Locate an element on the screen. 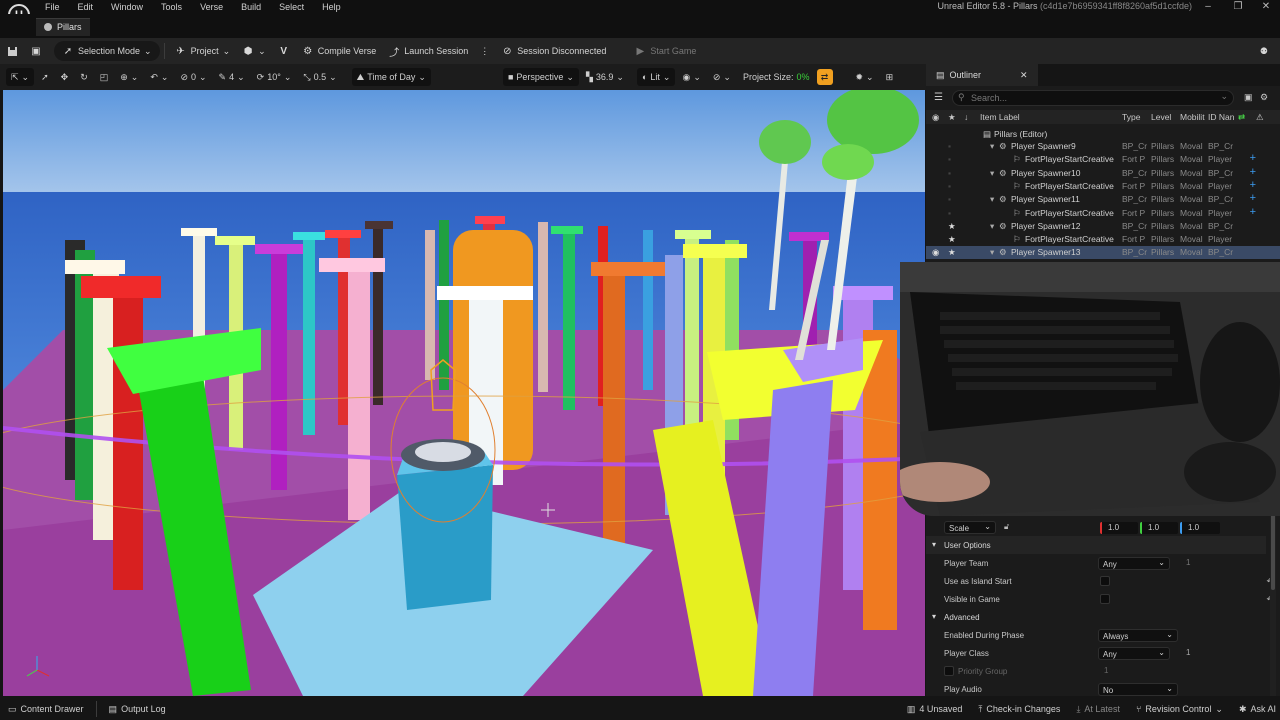  checkin-button: ⤒ Check-in Changes is located at coordinates (1019, 709).